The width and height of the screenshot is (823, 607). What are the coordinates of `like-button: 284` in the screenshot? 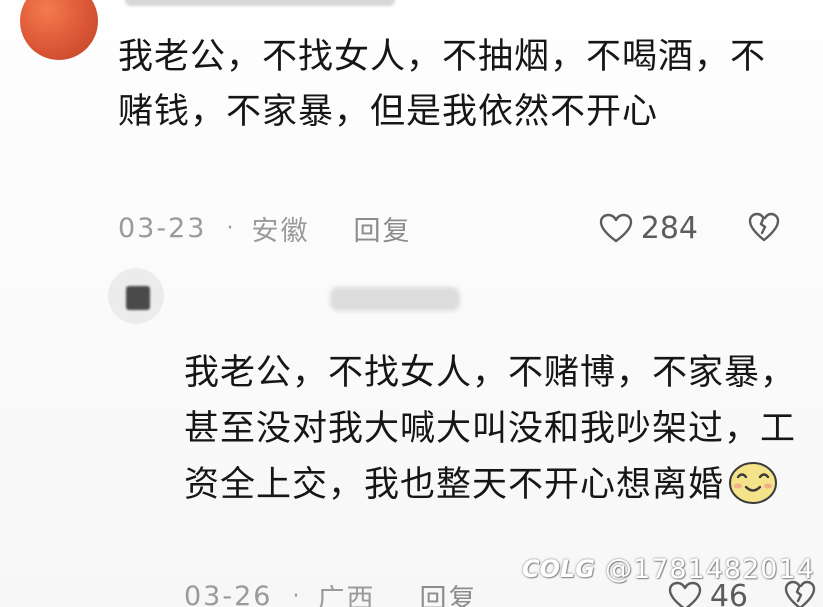 It's located at (648, 228).